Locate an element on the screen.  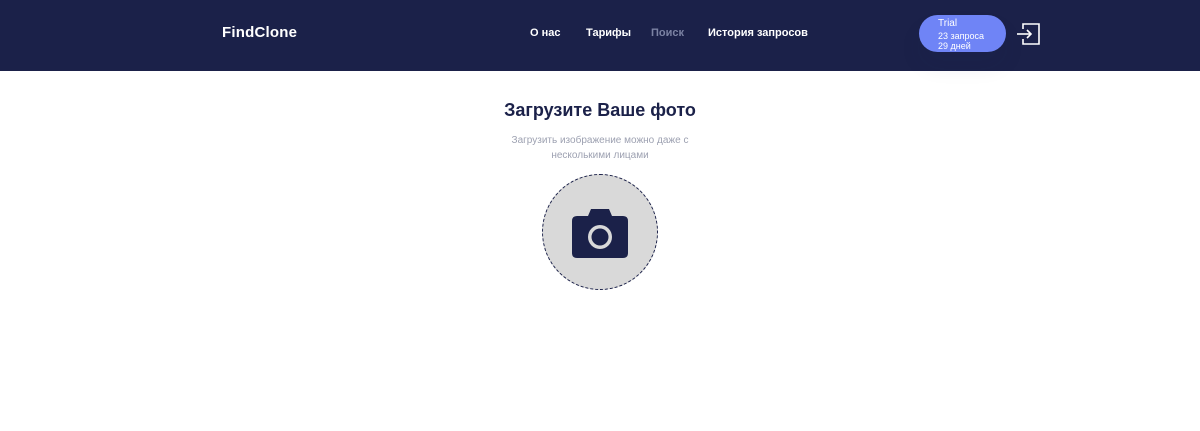
trial-requests: 23 запроса is located at coordinates (961, 36).